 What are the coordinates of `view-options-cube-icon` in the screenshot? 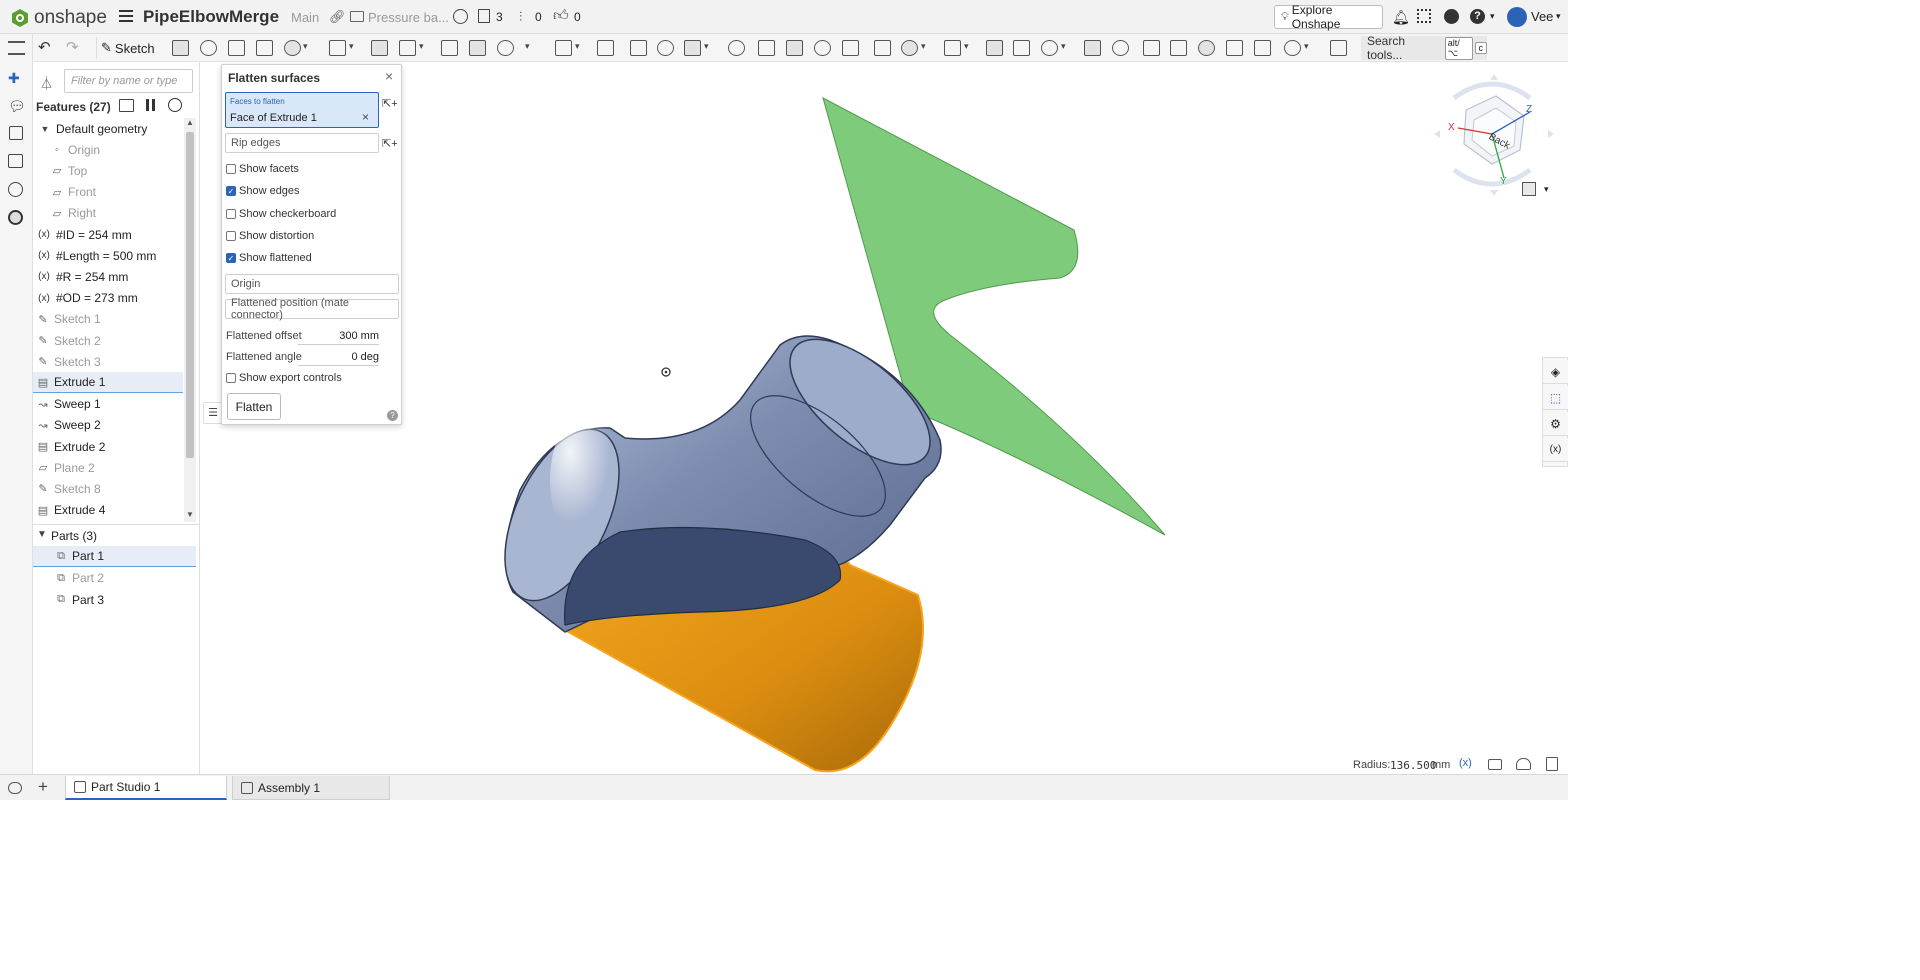 It's located at (1529, 189).